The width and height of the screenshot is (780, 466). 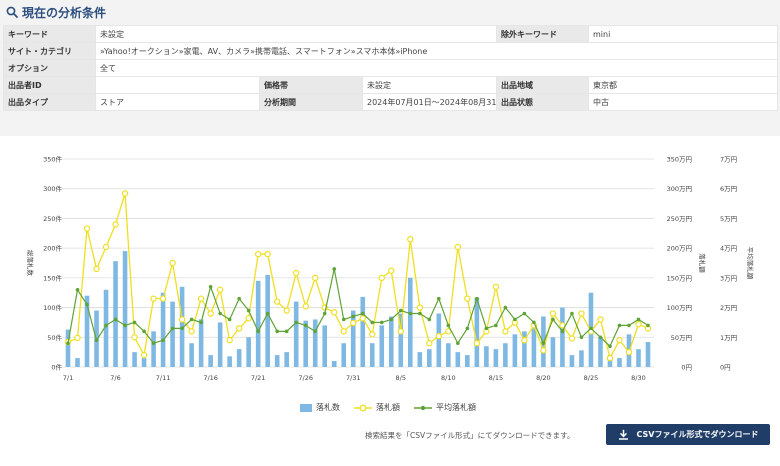 I want to click on x-tick-label: 7/16, so click(x=210, y=378).